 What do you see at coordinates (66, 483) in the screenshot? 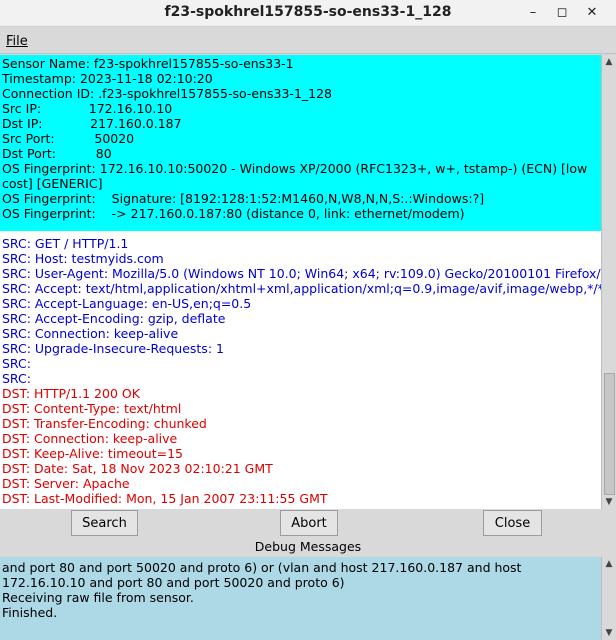
I see `dst-line: DST: Server: Apache` at bounding box center [66, 483].